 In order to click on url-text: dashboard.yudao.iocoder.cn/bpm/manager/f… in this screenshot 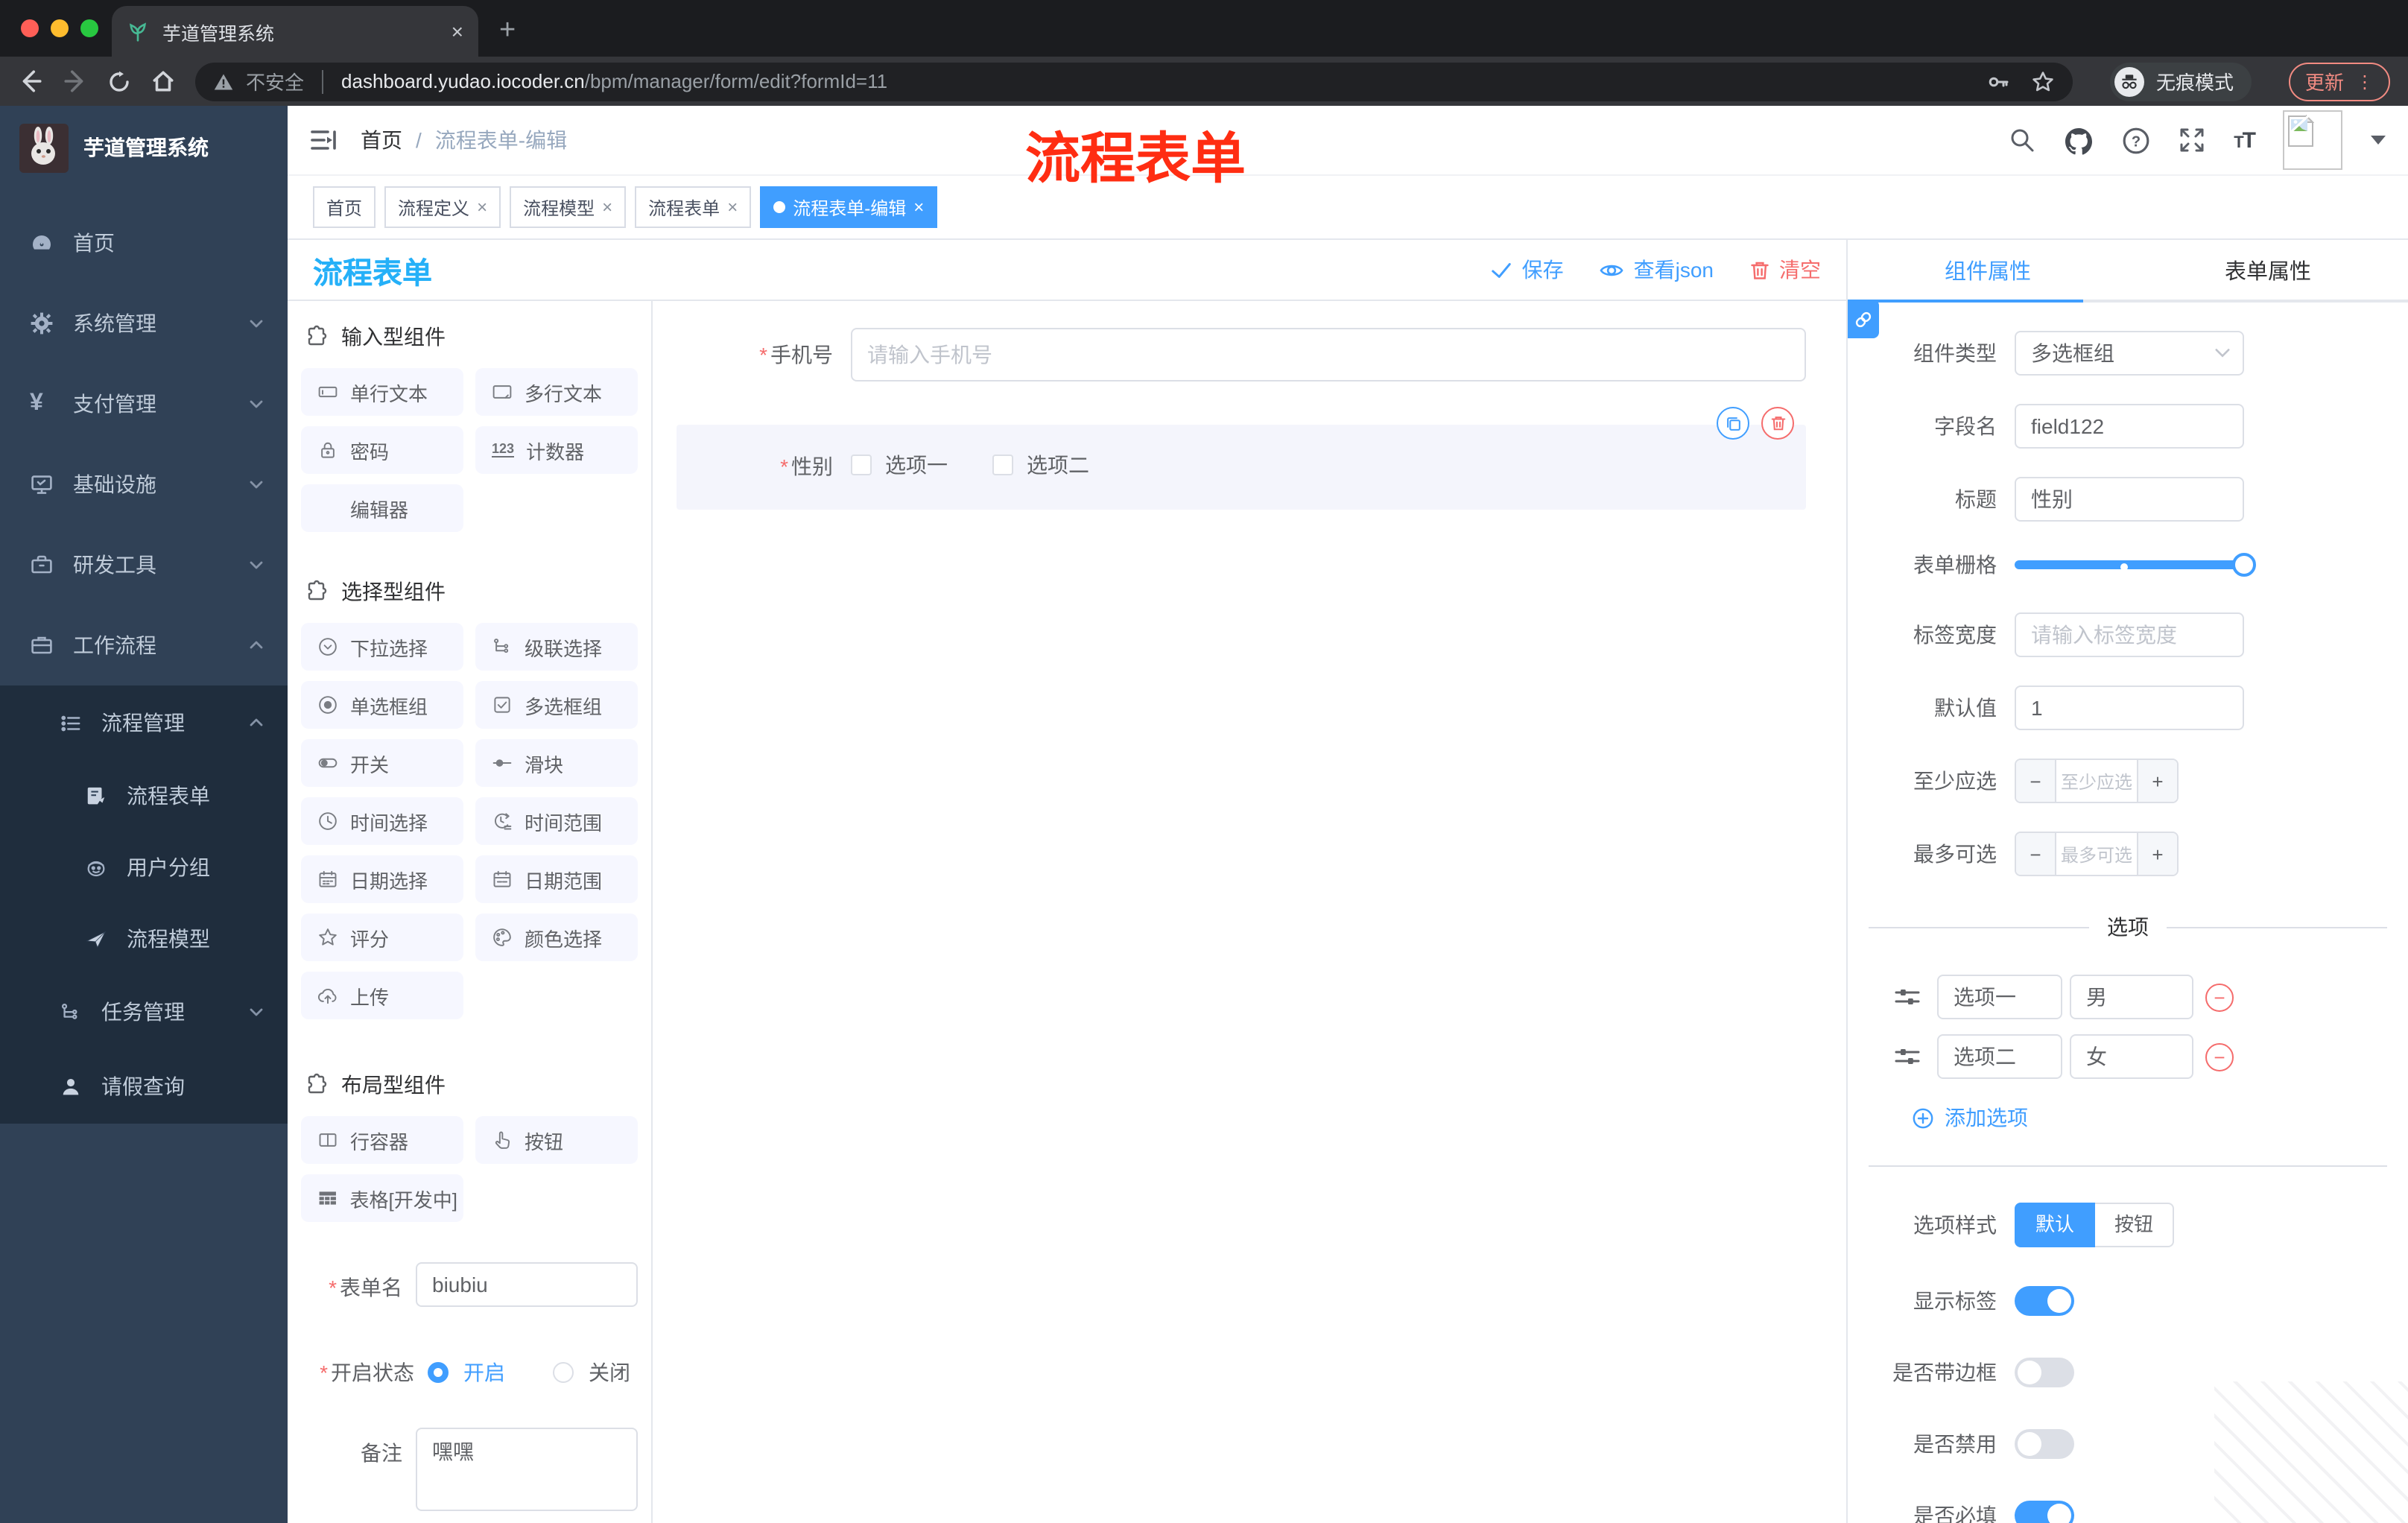, I will do `click(614, 81)`.